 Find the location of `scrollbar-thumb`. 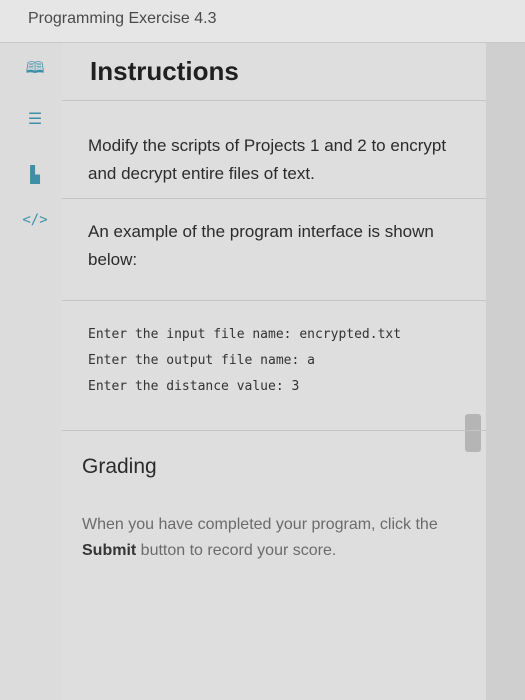

scrollbar-thumb is located at coordinates (473, 433).